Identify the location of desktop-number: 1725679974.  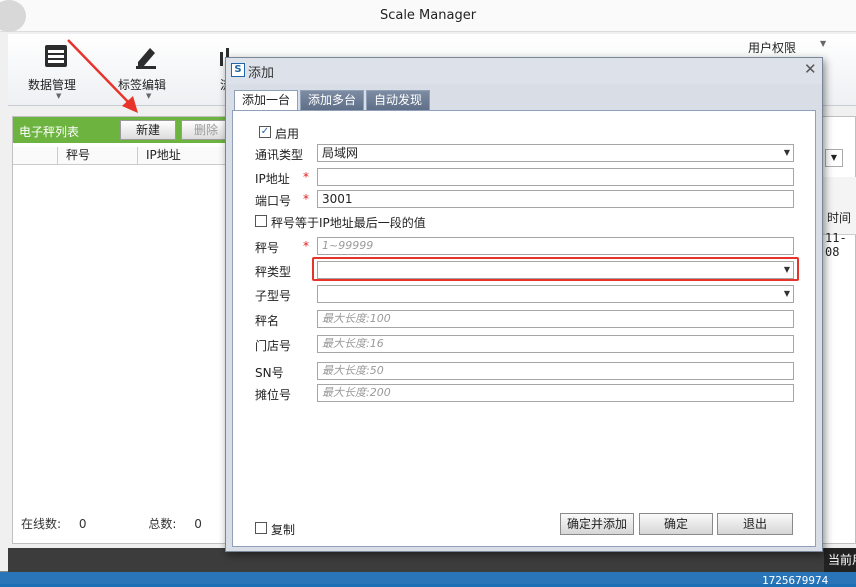
(795, 580).